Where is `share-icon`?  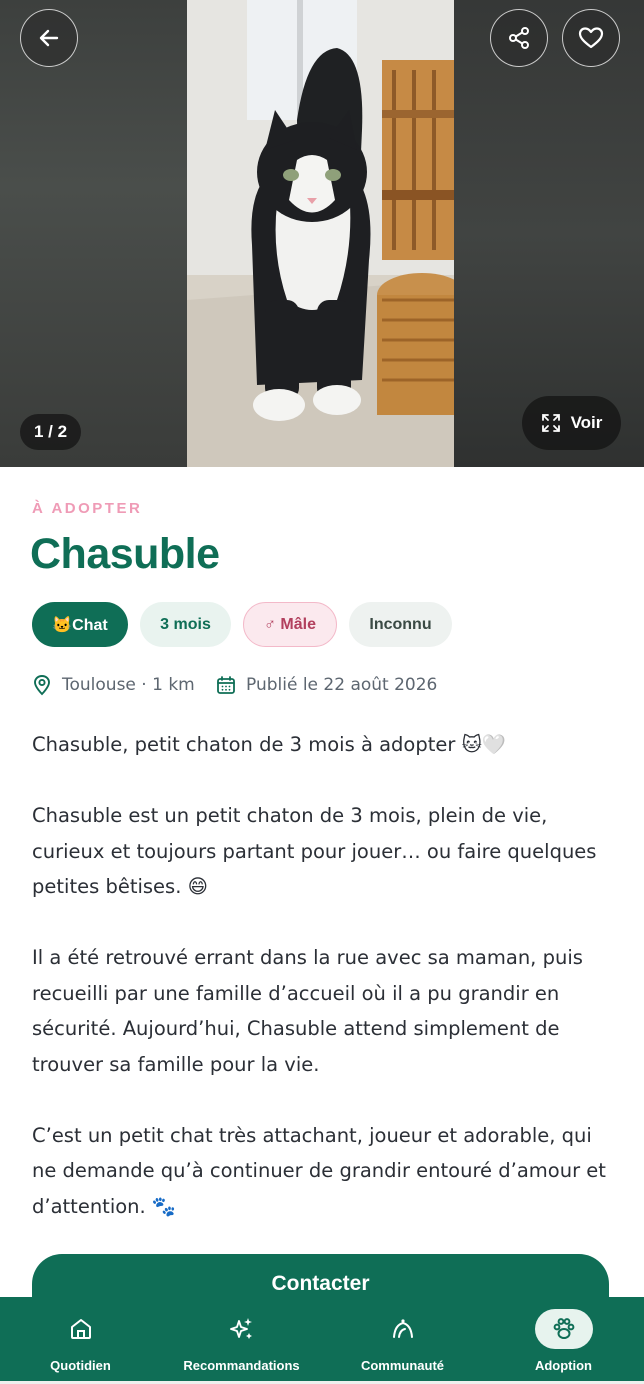 share-icon is located at coordinates (519, 38).